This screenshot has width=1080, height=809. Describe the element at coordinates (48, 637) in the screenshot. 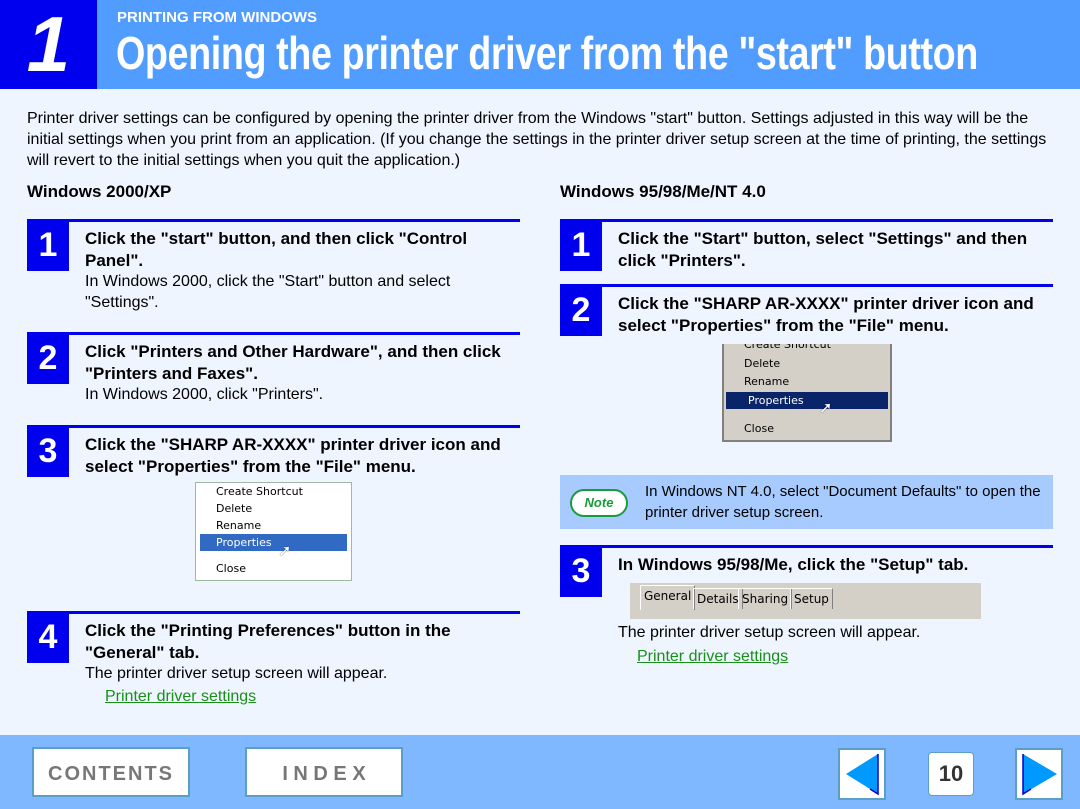

I see `step-number: 4` at that location.